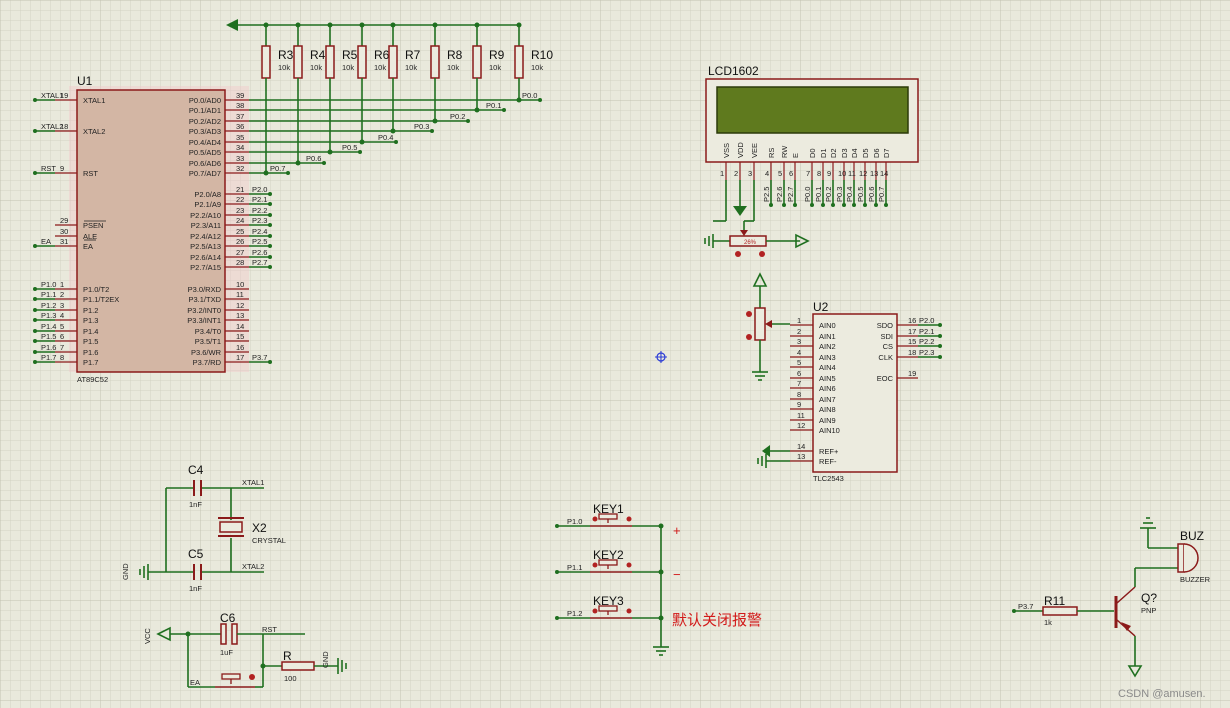 The width and height of the screenshot is (1230, 708). Describe the element at coordinates (85, 81) in the screenshot. I see `mcu-u1-ref: U1` at that location.